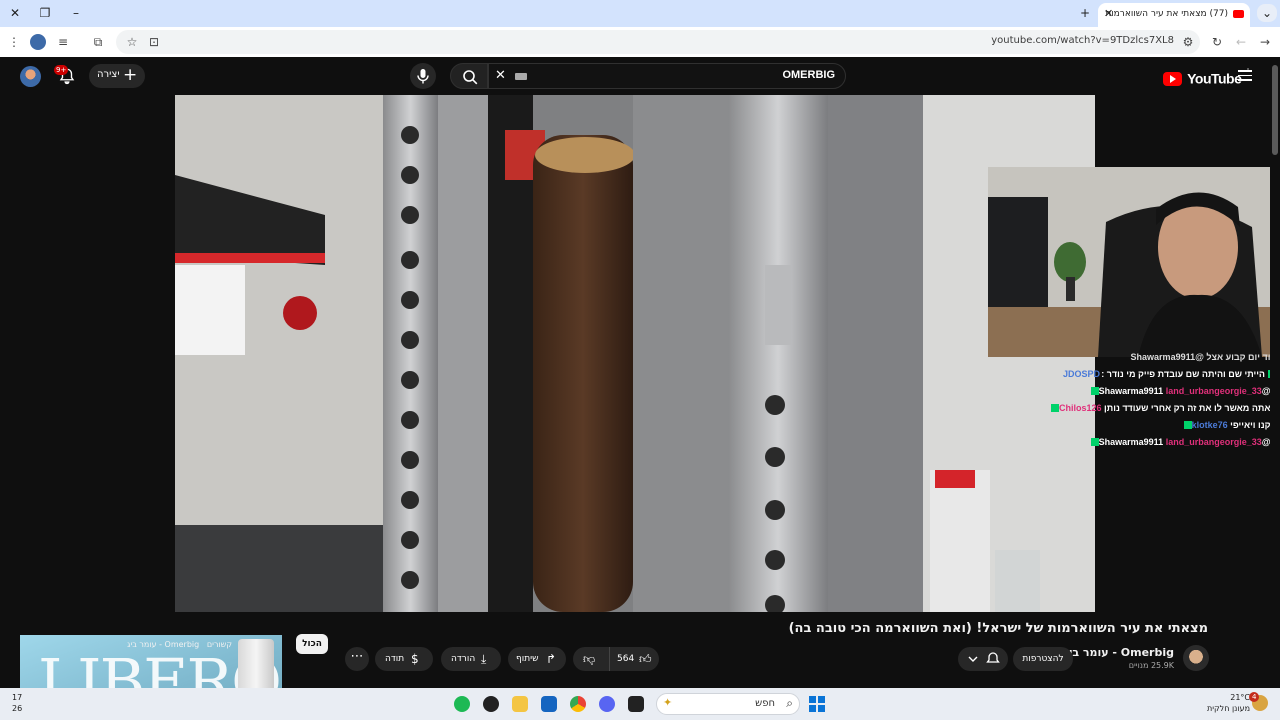 This screenshot has width=1280, height=720. Describe the element at coordinates (1228, 703) in the screenshot. I see `weather-widget: 21°C מעונן חלקית` at that location.